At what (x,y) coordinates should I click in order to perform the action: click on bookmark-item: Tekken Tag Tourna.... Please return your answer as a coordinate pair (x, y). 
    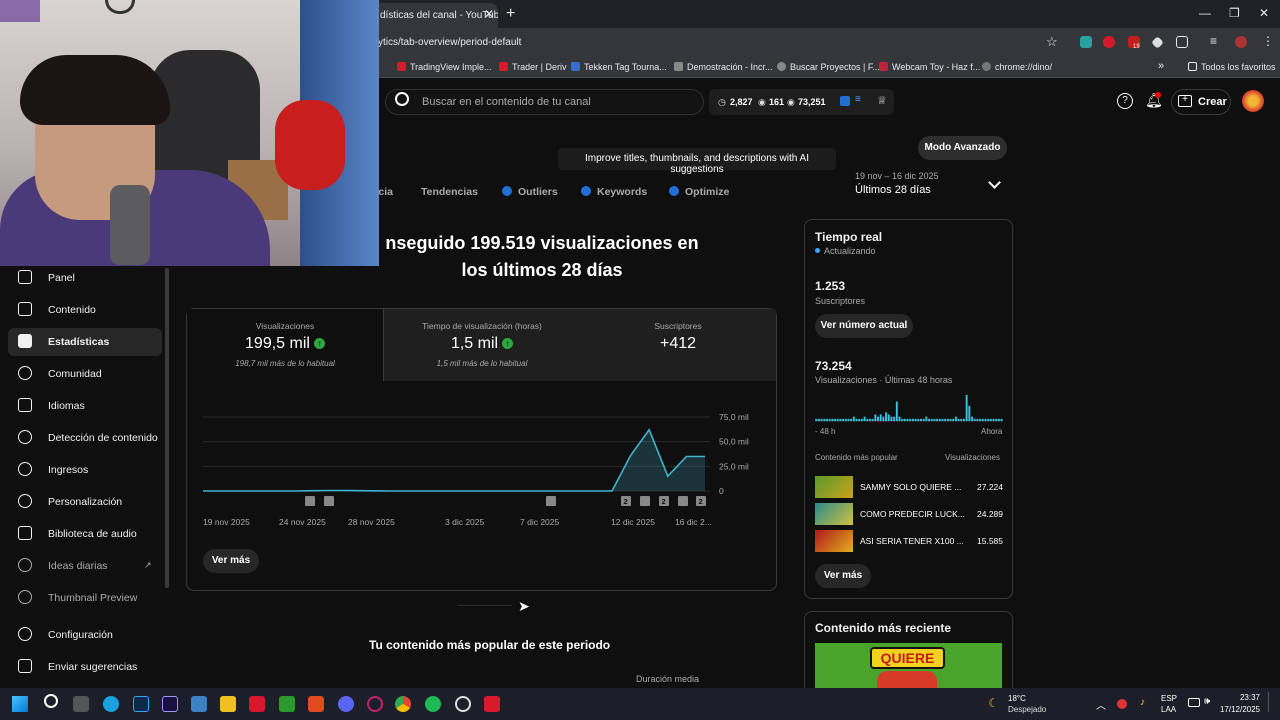
    Looking at the image, I should click on (619, 67).